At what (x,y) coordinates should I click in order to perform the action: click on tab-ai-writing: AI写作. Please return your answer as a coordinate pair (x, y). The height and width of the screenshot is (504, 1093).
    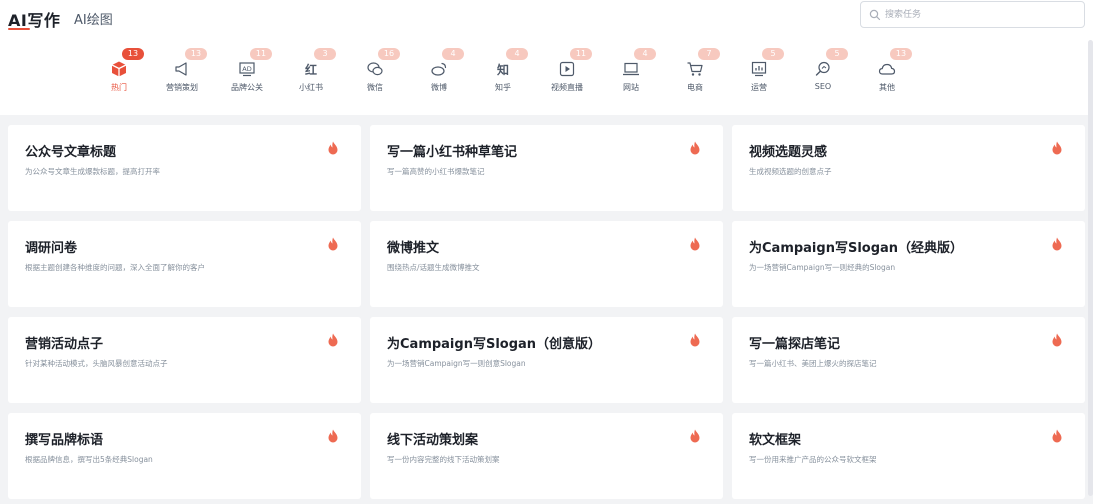
    Looking at the image, I should click on (34, 19).